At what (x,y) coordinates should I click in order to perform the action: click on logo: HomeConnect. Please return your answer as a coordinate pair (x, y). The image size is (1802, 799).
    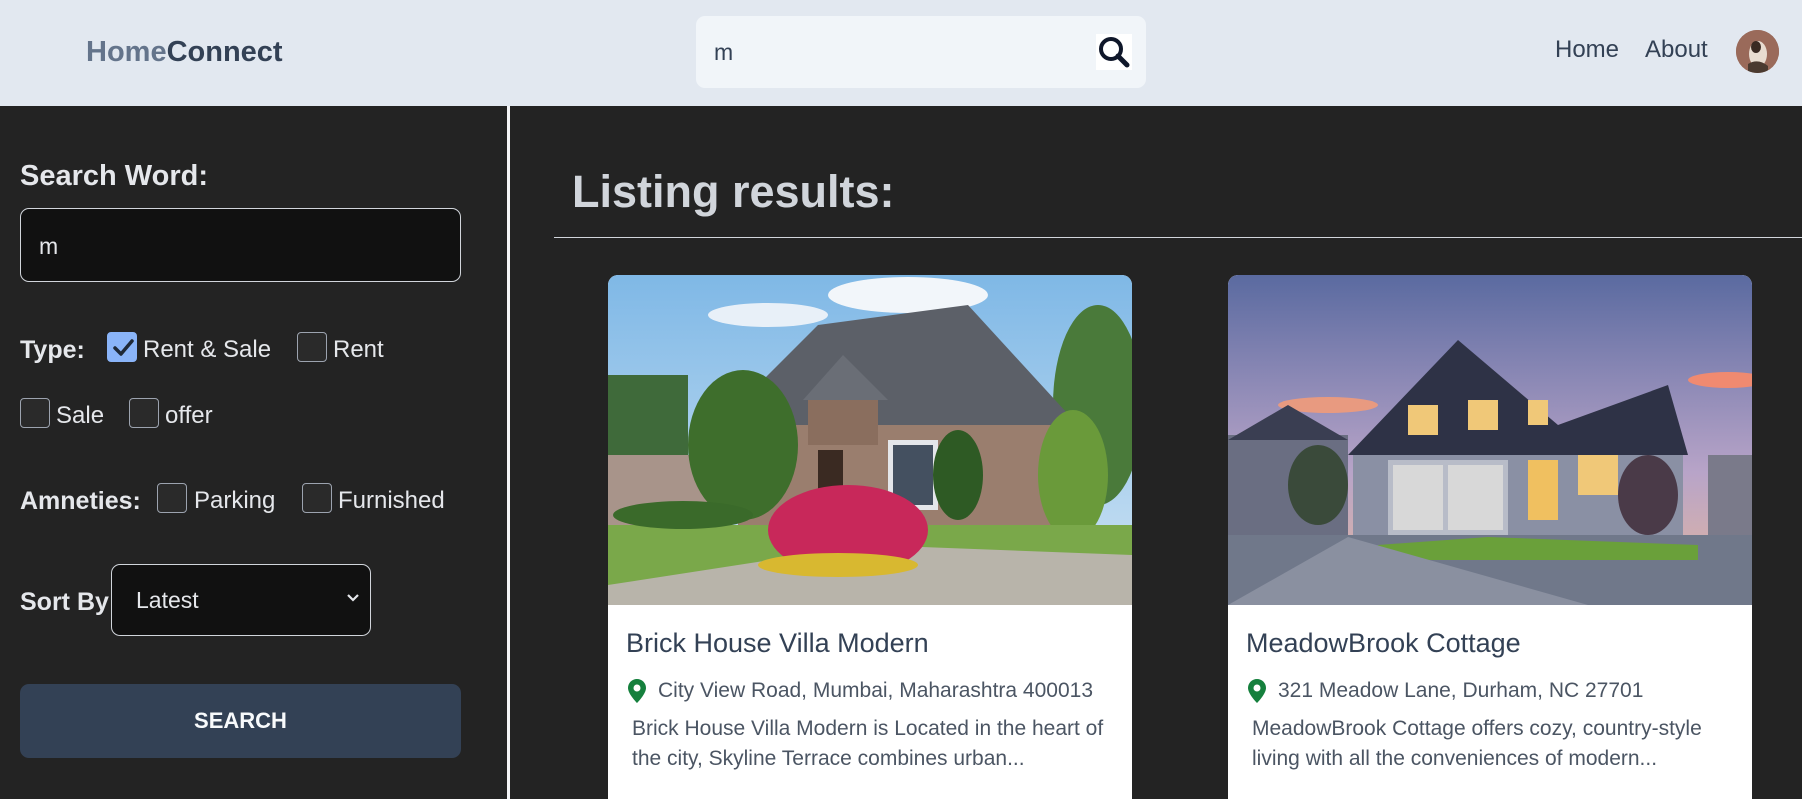
    Looking at the image, I should click on (184, 52).